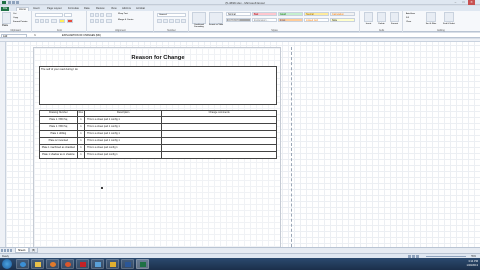 The image size is (480, 270). What do you see at coordinates (5, 8) in the screenshot?
I see `tab-file: File` at bounding box center [5, 8].